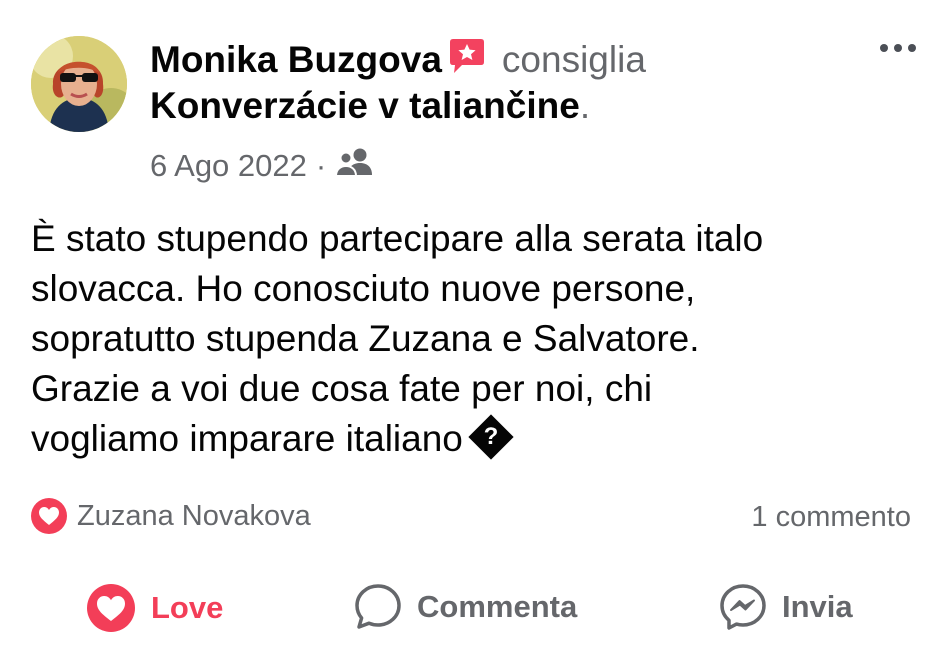 Image resolution: width=942 pixels, height=669 pixels. What do you see at coordinates (467, 61) in the screenshot?
I see `recommendation-icon` at bounding box center [467, 61].